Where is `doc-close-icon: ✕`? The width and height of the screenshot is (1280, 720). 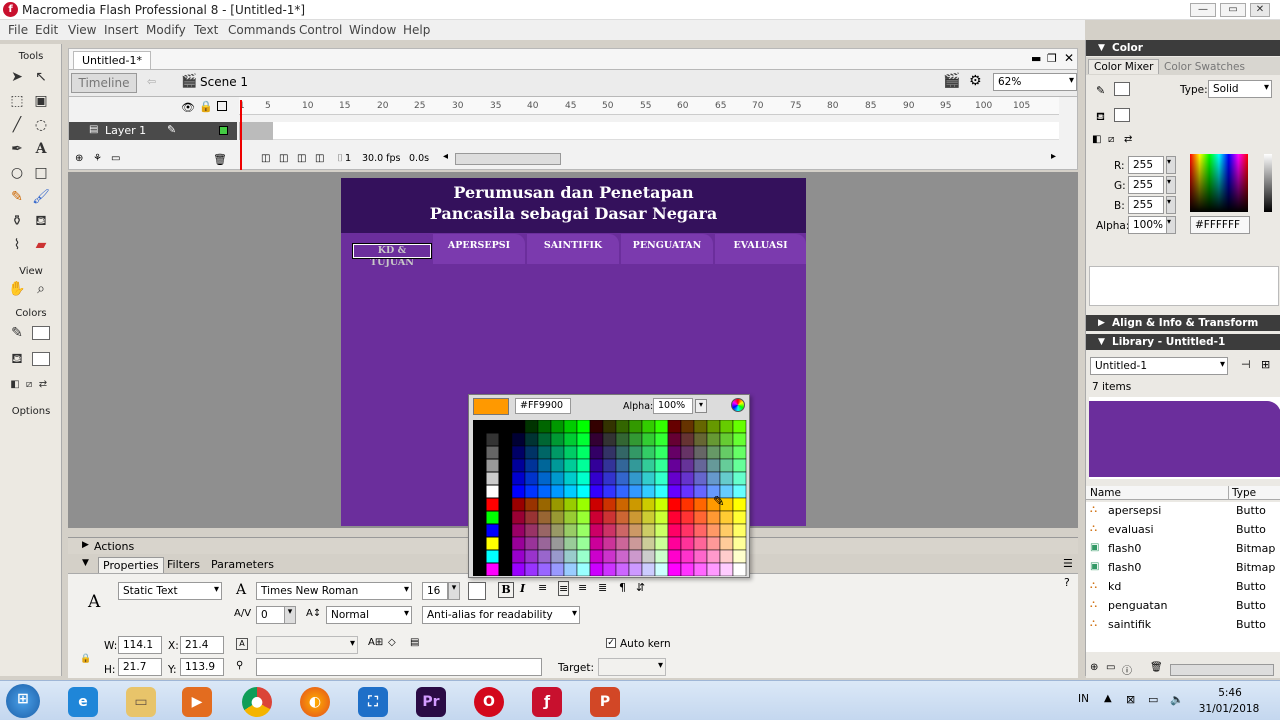 doc-close-icon: ✕ is located at coordinates (1069, 58).